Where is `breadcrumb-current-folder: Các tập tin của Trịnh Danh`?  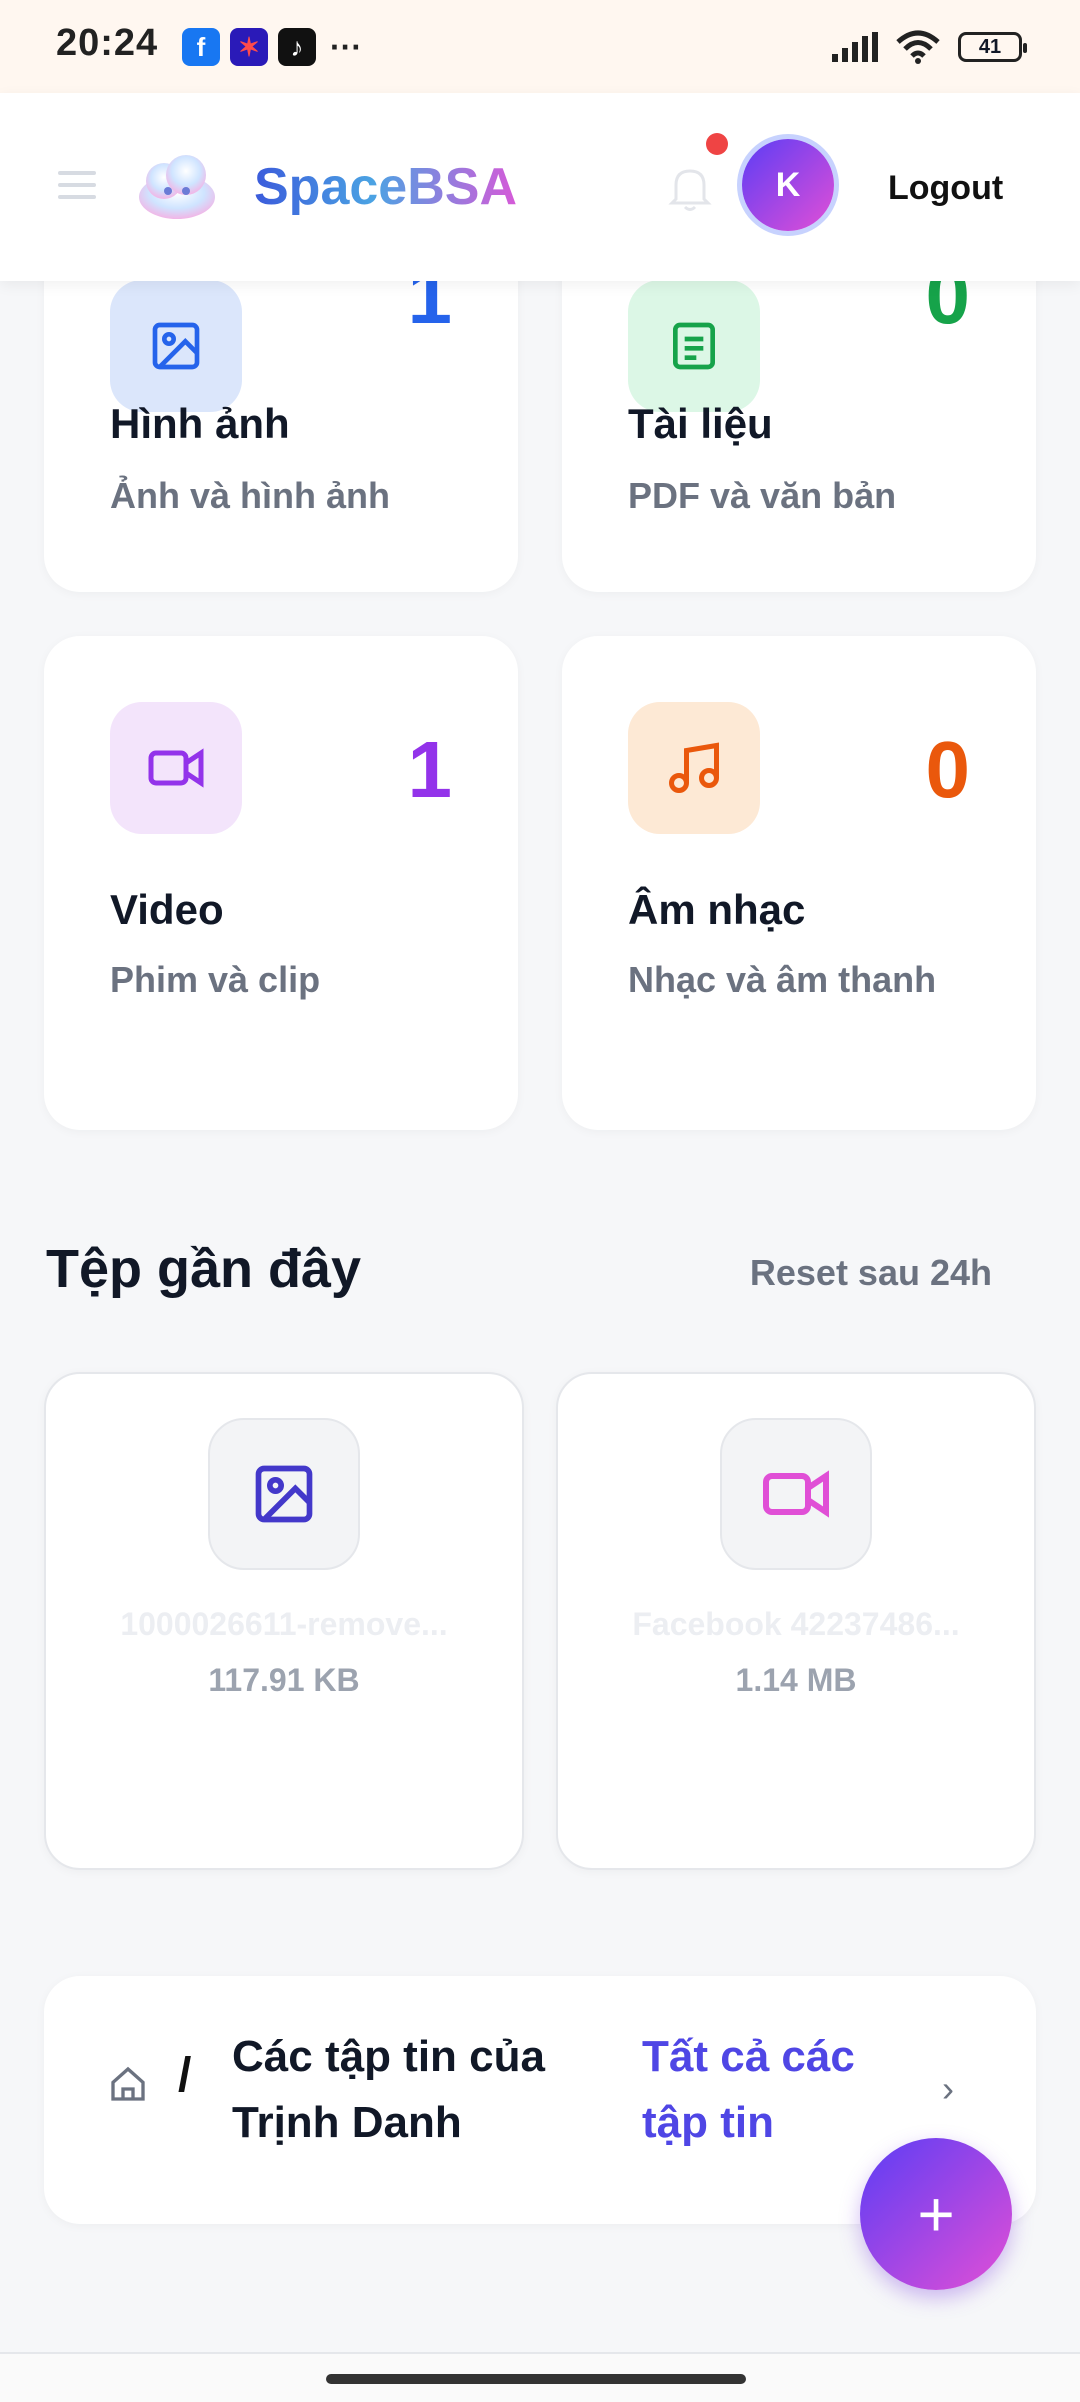 breadcrumb-current-folder: Các tập tin của Trịnh Danh is located at coordinates (388, 2089).